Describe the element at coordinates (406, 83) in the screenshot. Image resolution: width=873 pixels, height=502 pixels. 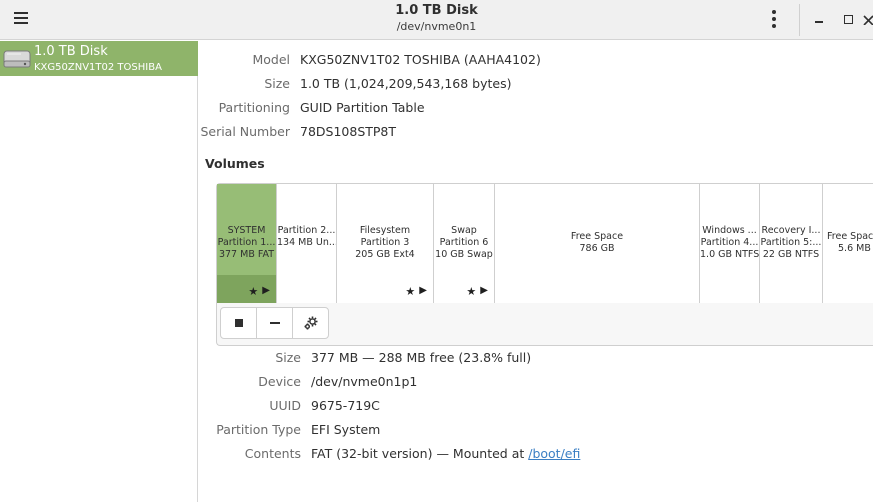
I see `size-value: 1.0 TB (1,024,209,543,168 bytes)` at that location.